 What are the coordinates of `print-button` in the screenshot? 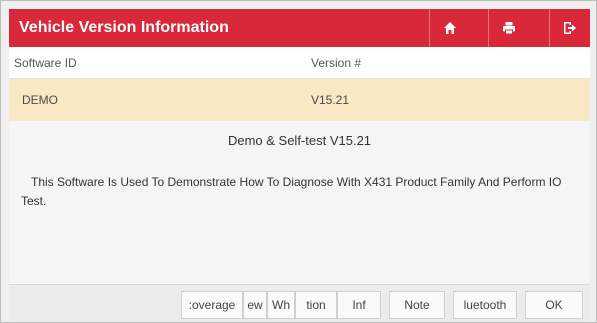 It's located at (508, 28).